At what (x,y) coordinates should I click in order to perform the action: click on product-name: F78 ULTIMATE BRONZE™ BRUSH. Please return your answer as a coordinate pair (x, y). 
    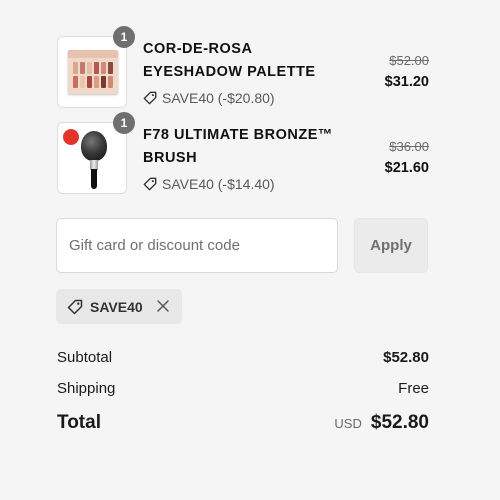
    Looking at the image, I should click on (238, 146).